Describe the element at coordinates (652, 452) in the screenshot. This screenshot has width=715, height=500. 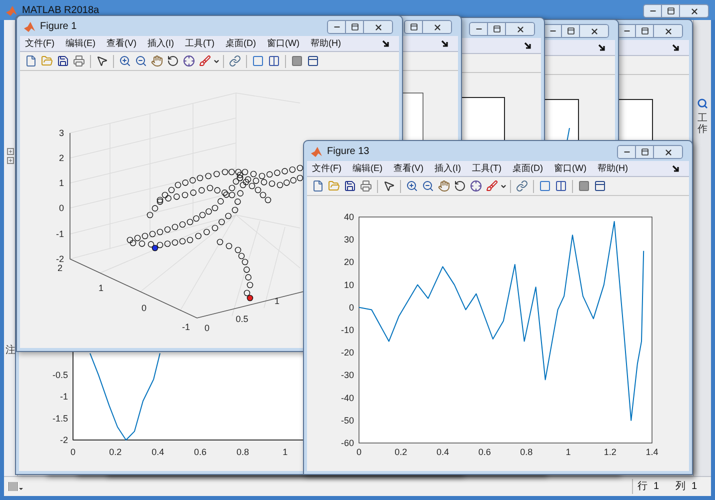
I see `tick-label: 1.4` at that location.